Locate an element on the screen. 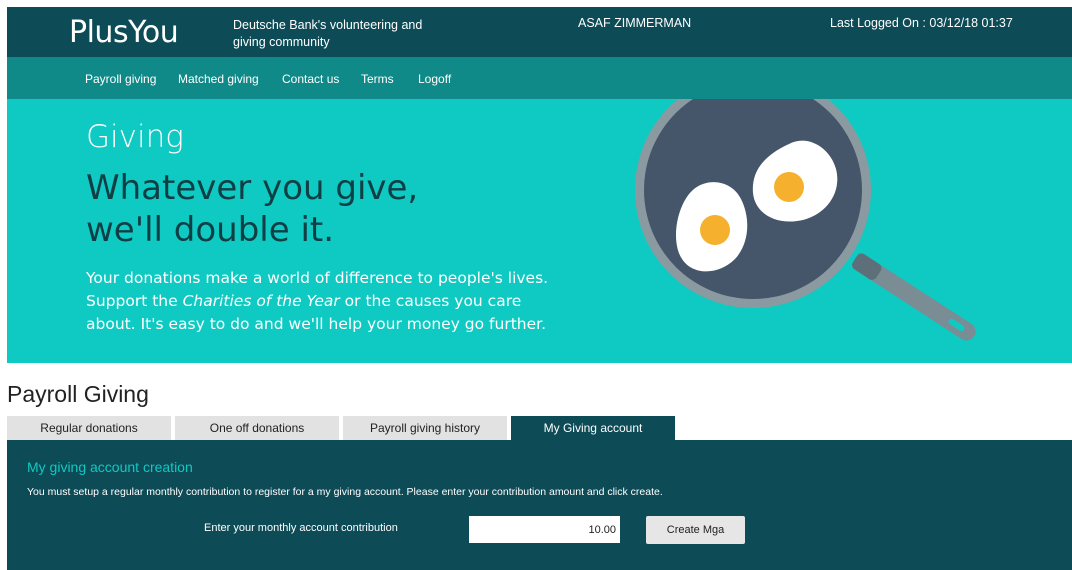  tab-one-off-donations: One off donations is located at coordinates (257, 428).